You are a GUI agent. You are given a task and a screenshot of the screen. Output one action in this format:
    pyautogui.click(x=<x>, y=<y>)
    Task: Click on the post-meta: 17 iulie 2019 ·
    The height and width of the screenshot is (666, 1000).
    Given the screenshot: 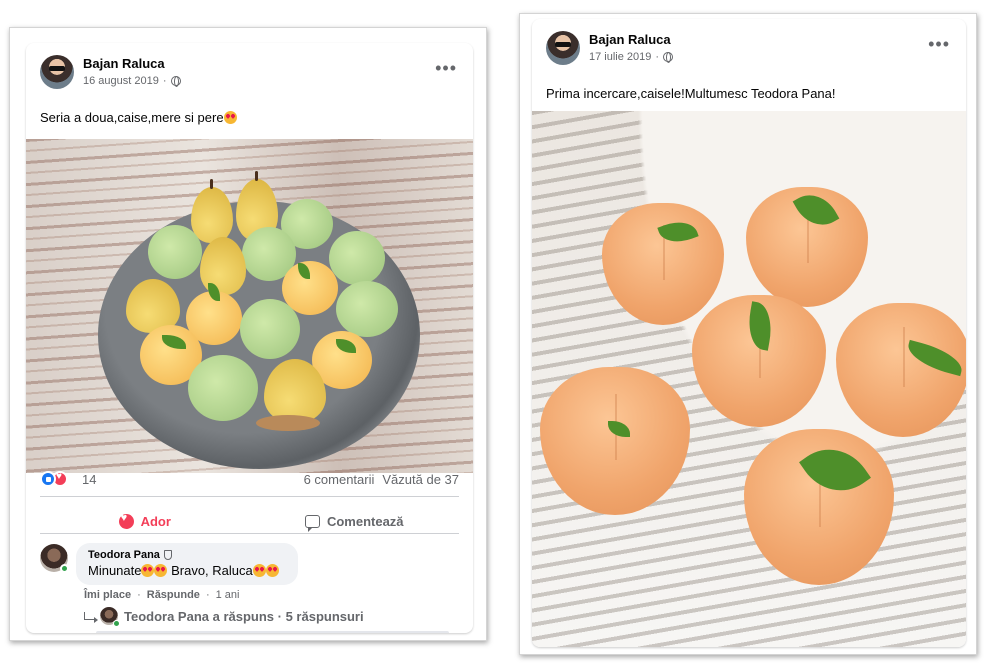 What is the action you would take?
    pyautogui.click(x=631, y=57)
    